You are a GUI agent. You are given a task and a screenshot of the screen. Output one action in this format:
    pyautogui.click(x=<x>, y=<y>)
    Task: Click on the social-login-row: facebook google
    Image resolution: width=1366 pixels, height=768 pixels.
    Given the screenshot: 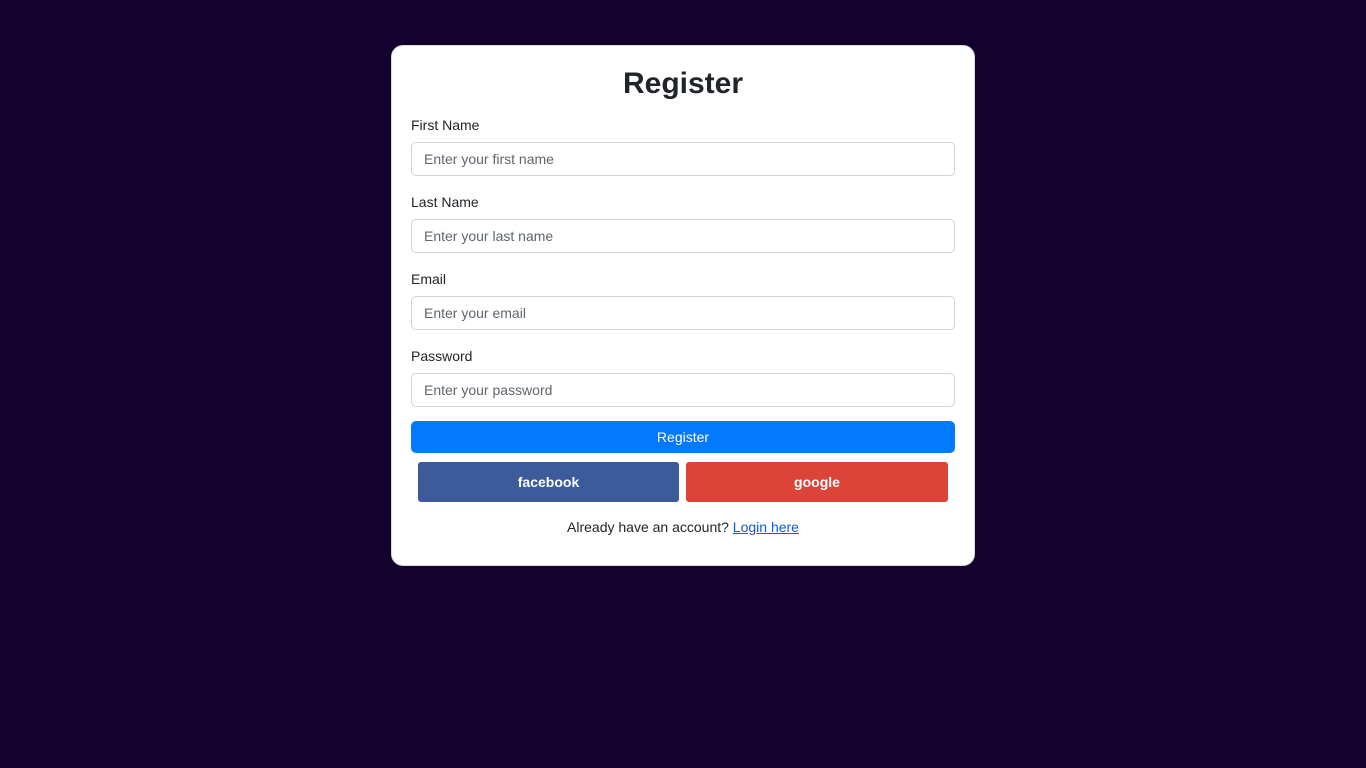 What is the action you would take?
    pyautogui.click(x=683, y=482)
    